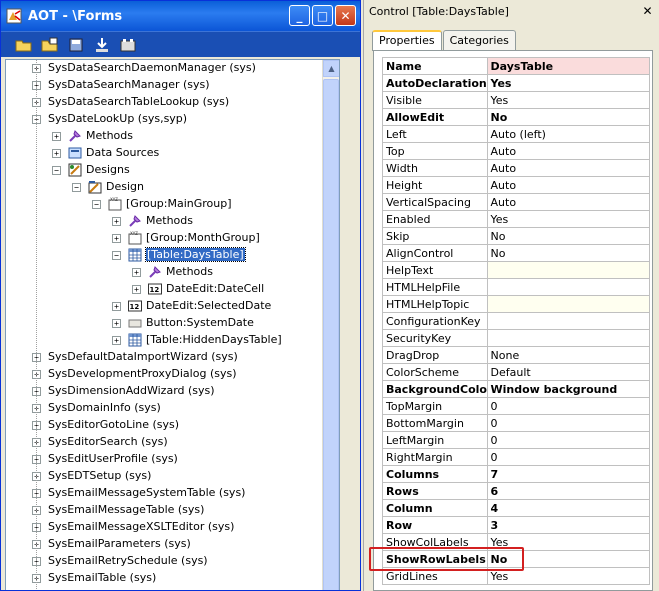 The height and width of the screenshot is (591, 659). Describe the element at coordinates (128, 45) in the screenshot. I see `compile-icon` at that location.